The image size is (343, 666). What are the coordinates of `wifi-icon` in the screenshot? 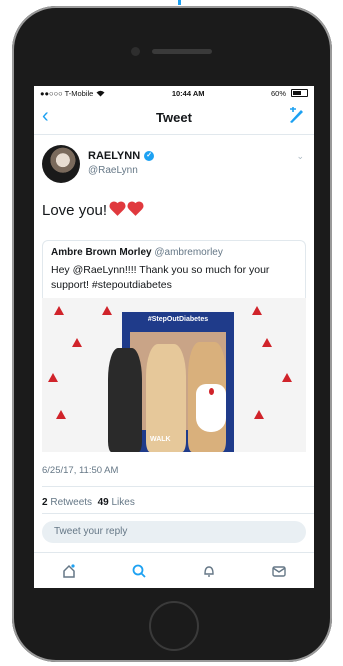 It's located at (100, 93).